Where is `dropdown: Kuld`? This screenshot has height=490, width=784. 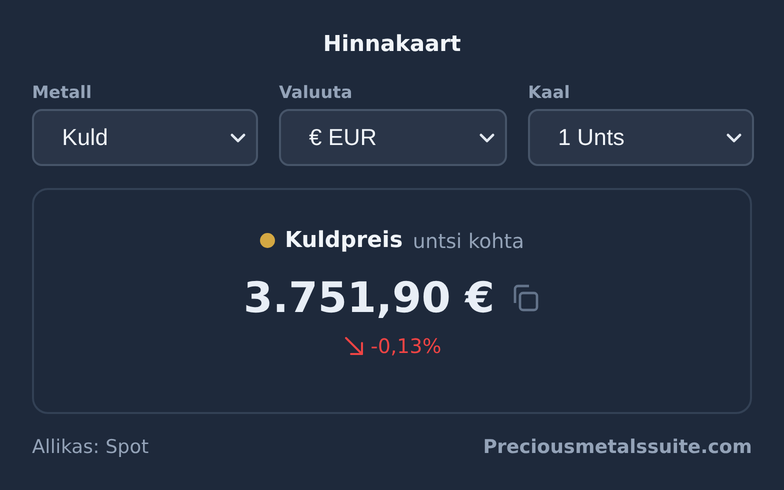
dropdown: Kuld is located at coordinates (145, 137).